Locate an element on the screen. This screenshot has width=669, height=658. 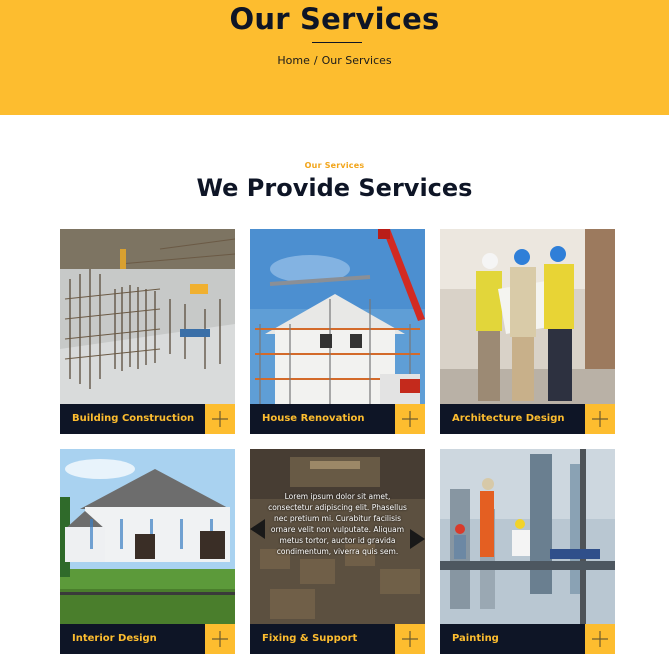
service-card-title-bar: Fixing & Support is located at coordinates (322, 639).